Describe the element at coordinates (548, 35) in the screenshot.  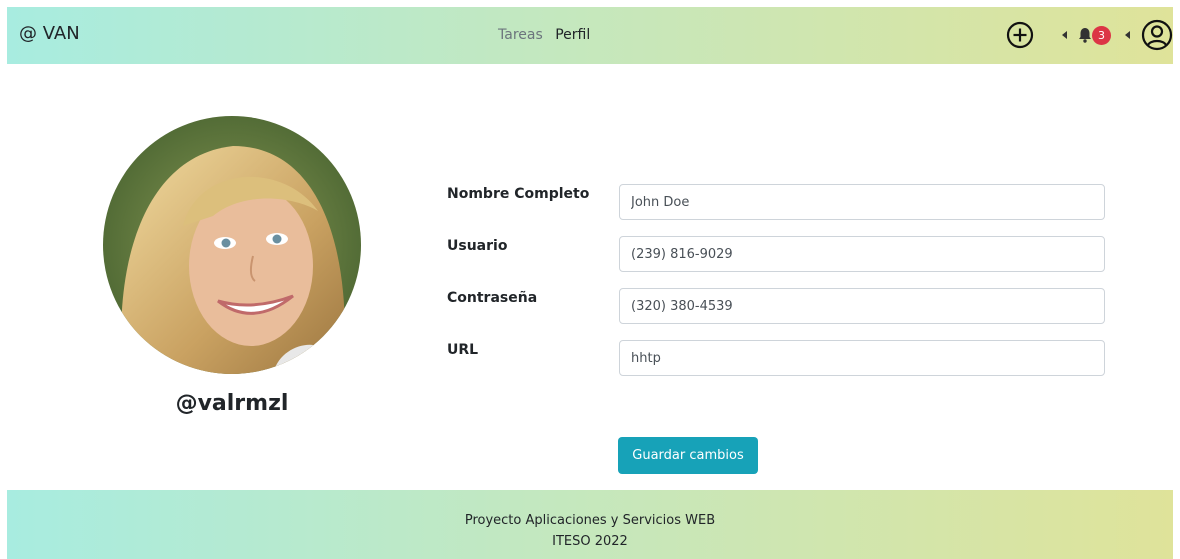
I see `nav-links: Tareas Perfil` at that location.